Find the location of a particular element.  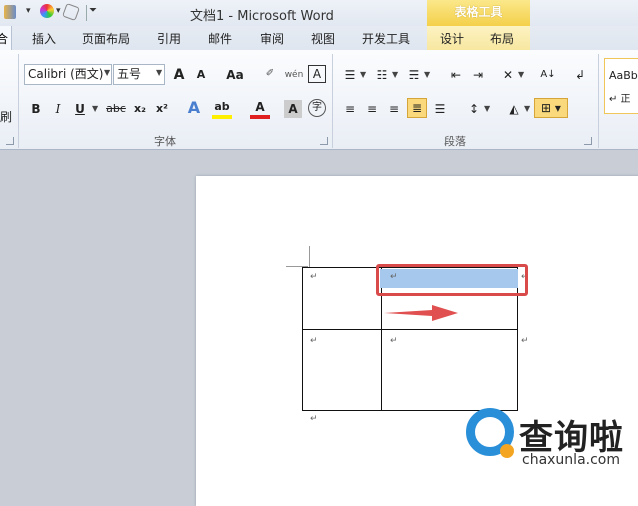

font-group-label: 字体 is located at coordinates (165, 141).